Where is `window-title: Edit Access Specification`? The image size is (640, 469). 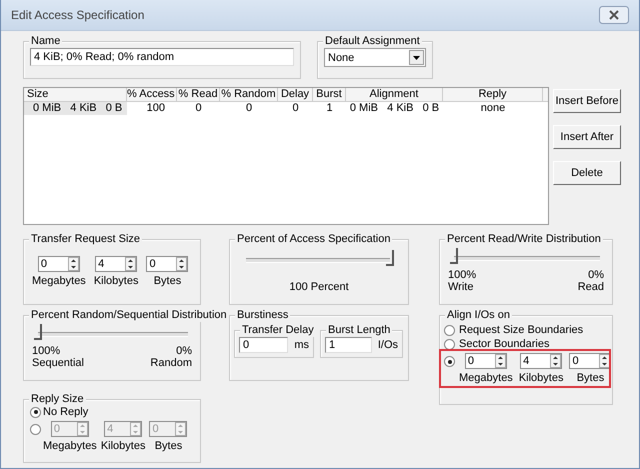 window-title: Edit Access Specification is located at coordinates (77, 15).